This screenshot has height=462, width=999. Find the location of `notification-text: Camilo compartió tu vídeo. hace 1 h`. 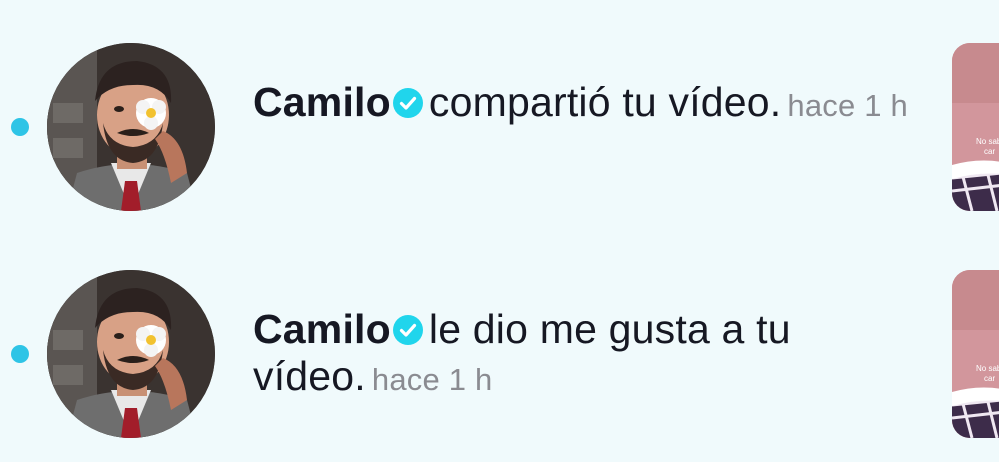

notification-text: Camilo compartió tu vídeo. hace 1 h is located at coordinates (588, 104).